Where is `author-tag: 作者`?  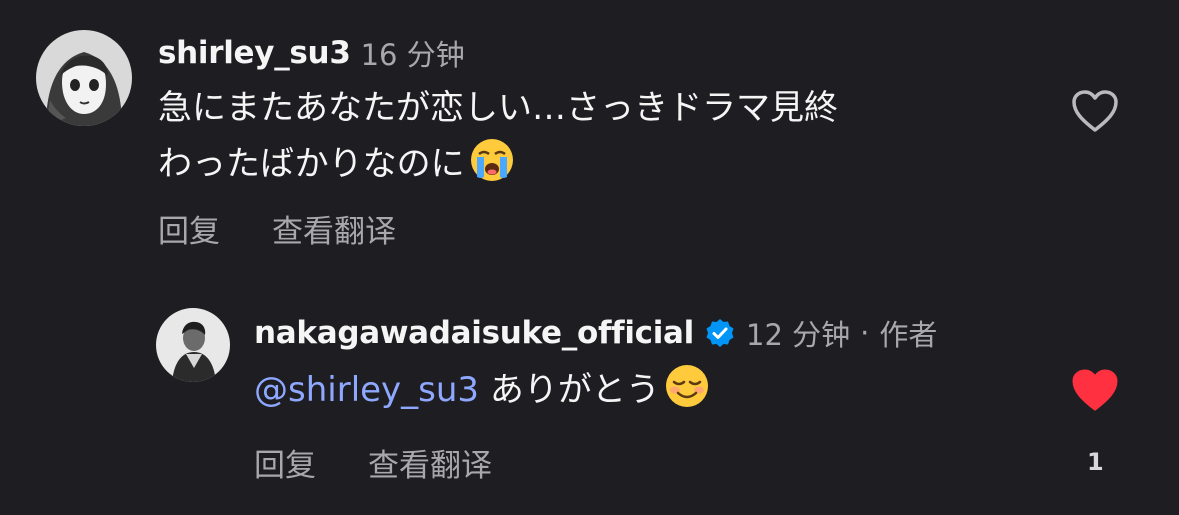
author-tag: 作者 is located at coordinates (908, 335).